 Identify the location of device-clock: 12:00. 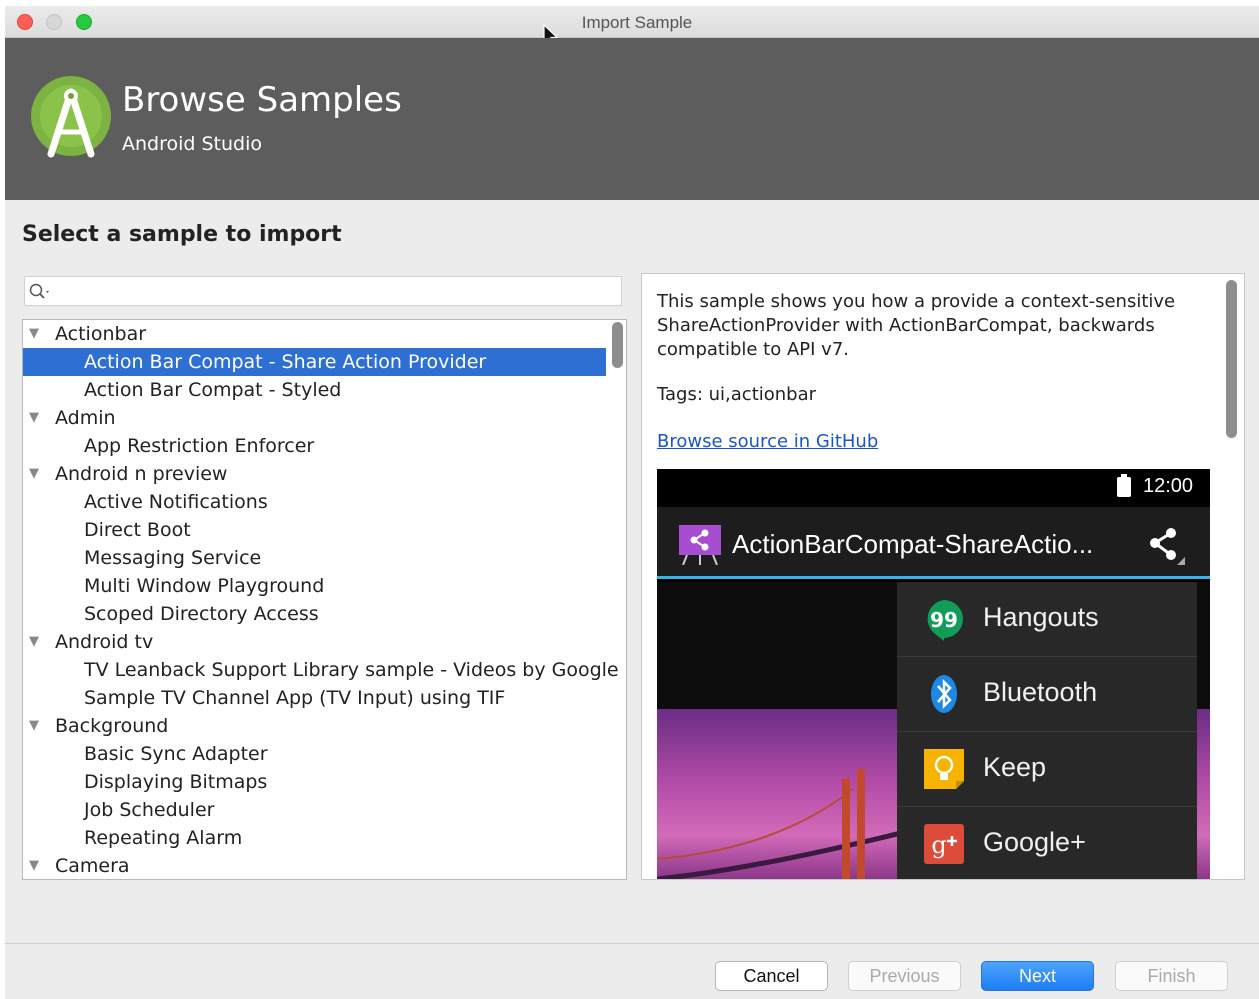
(1168, 486).